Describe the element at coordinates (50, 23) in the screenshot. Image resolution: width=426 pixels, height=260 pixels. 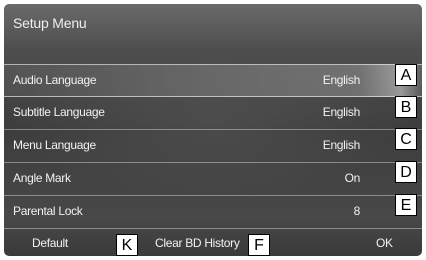
I see `page-title: Setup Menu` at that location.